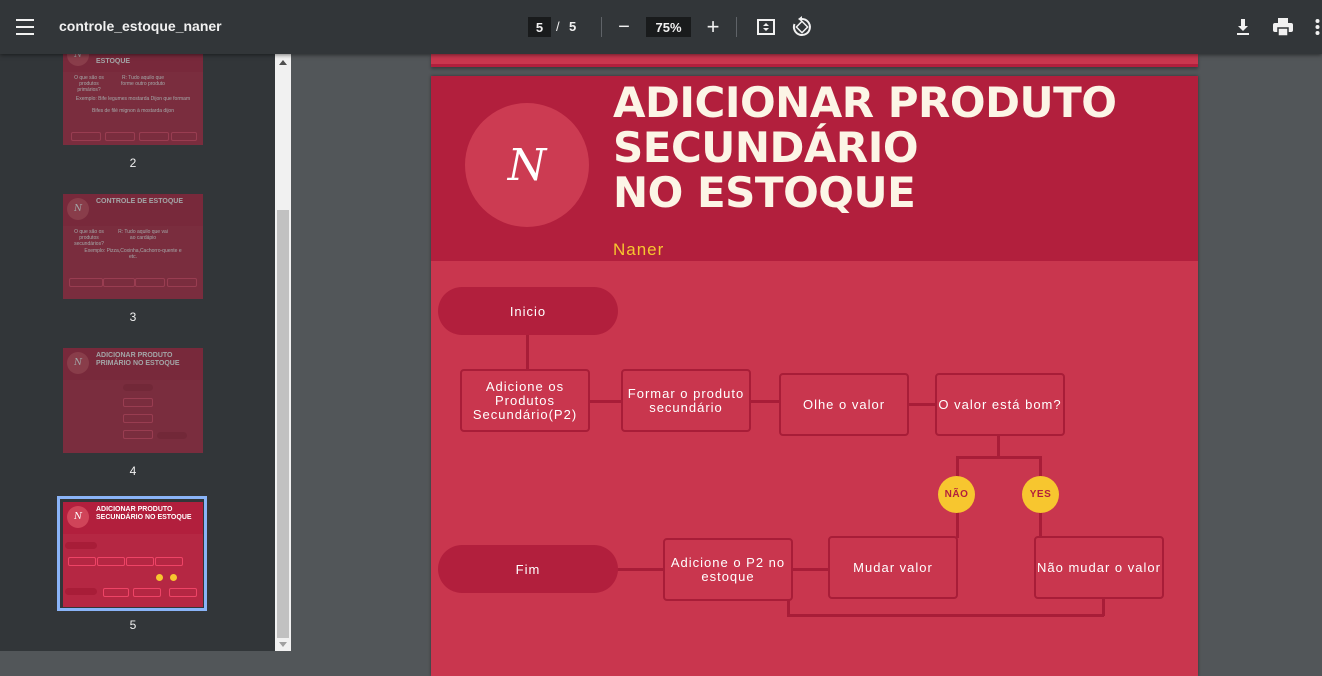 The width and height of the screenshot is (1322, 676). What do you see at coordinates (956, 494) in the screenshot?
I see `decision-no-badge: NÃO` at bounding box center [956, 494].